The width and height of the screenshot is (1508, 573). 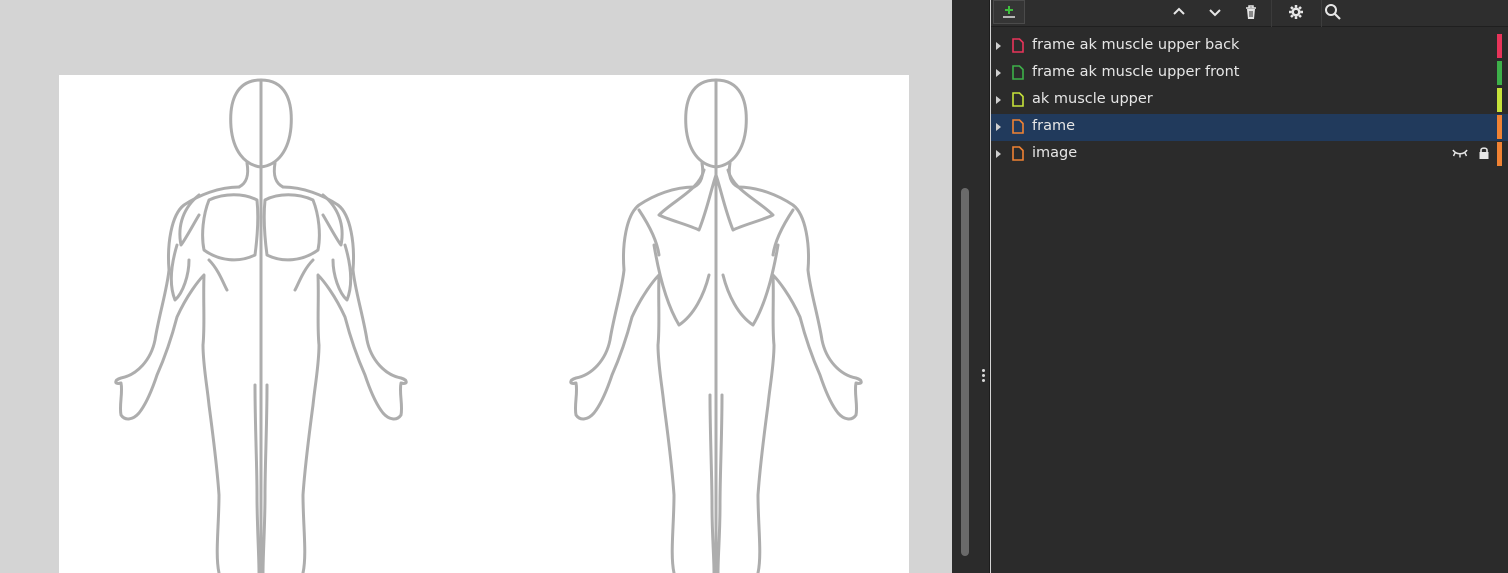 What do you see at coordinates (1333, 12) in the screenshot?
I see `search-icon` at bounding box center [1333, 12].